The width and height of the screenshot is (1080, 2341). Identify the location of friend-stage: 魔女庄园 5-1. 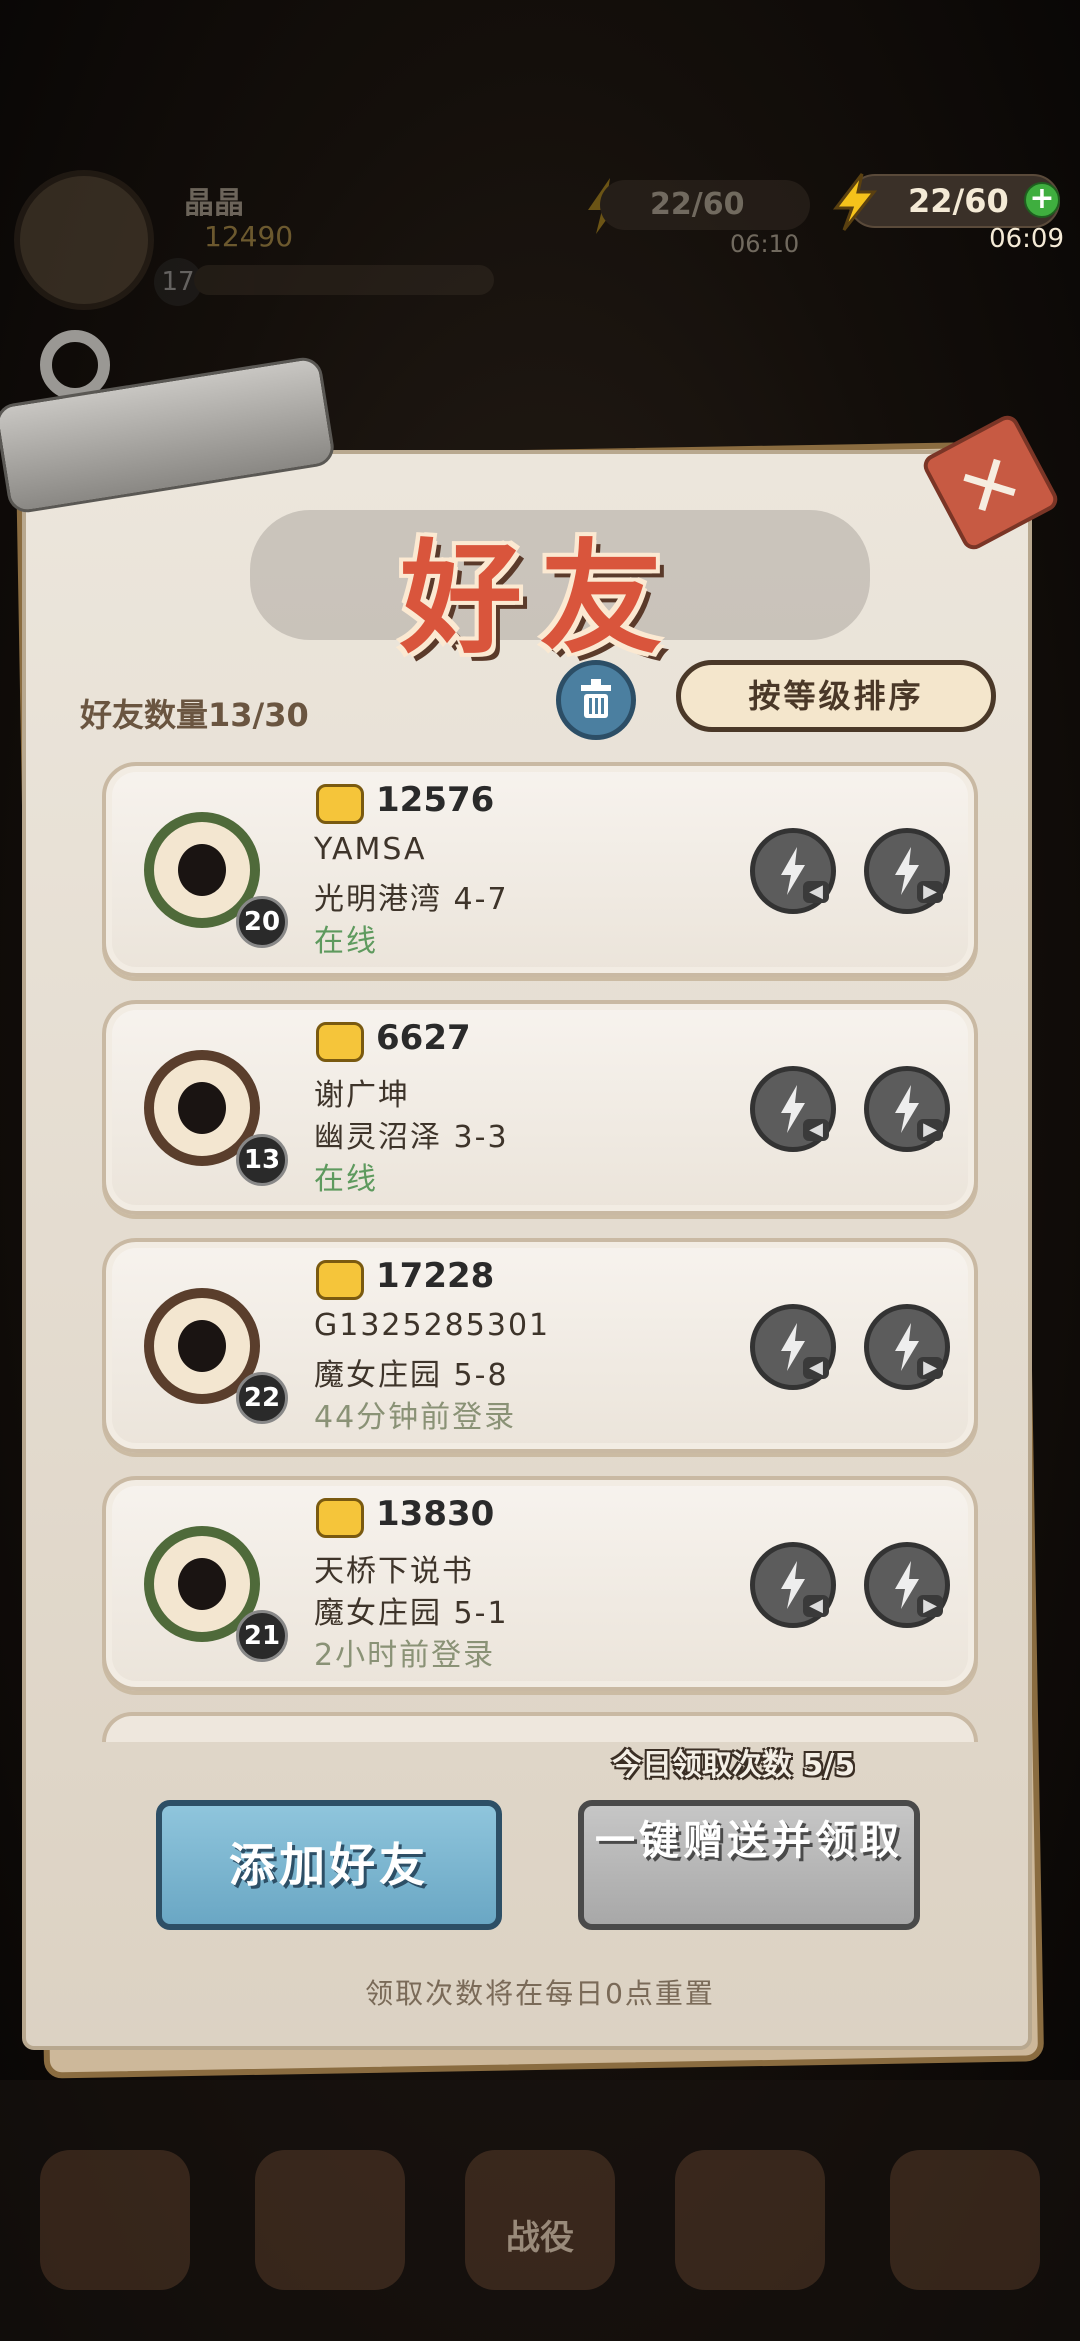
(411, 1613).